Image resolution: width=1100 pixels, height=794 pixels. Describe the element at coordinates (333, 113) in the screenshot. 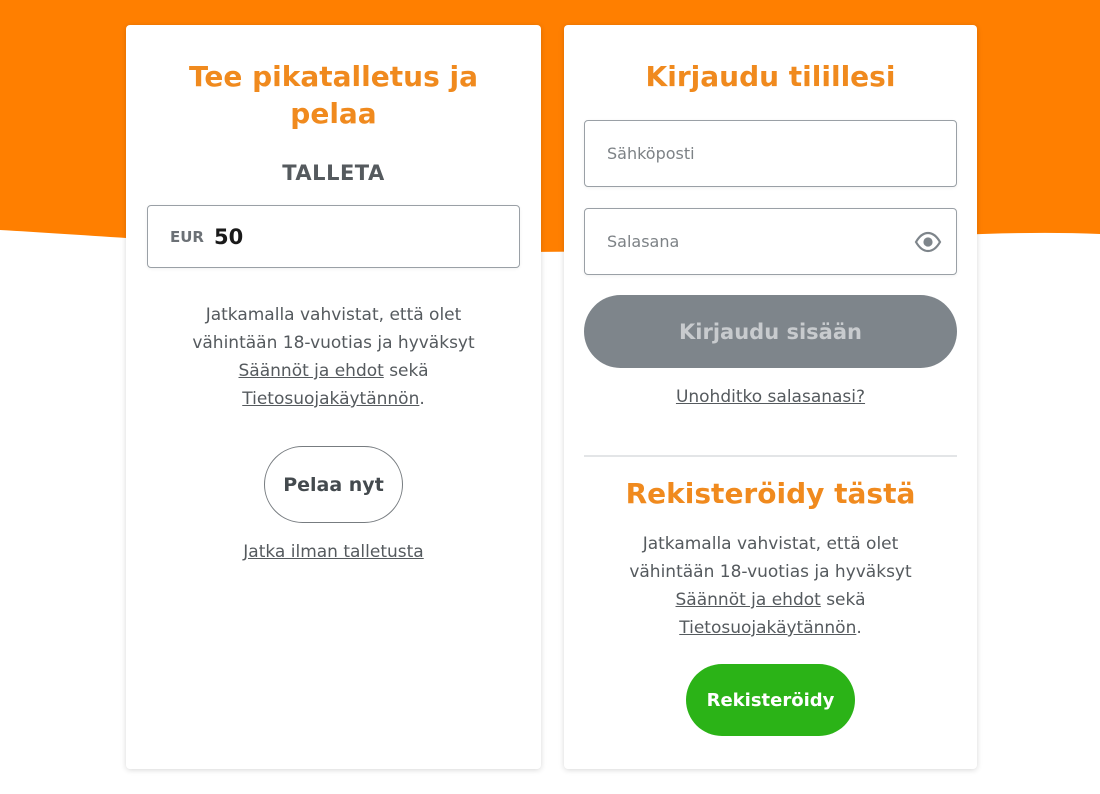

I see `quick-deposit-title-line2: pelaa` at that location.